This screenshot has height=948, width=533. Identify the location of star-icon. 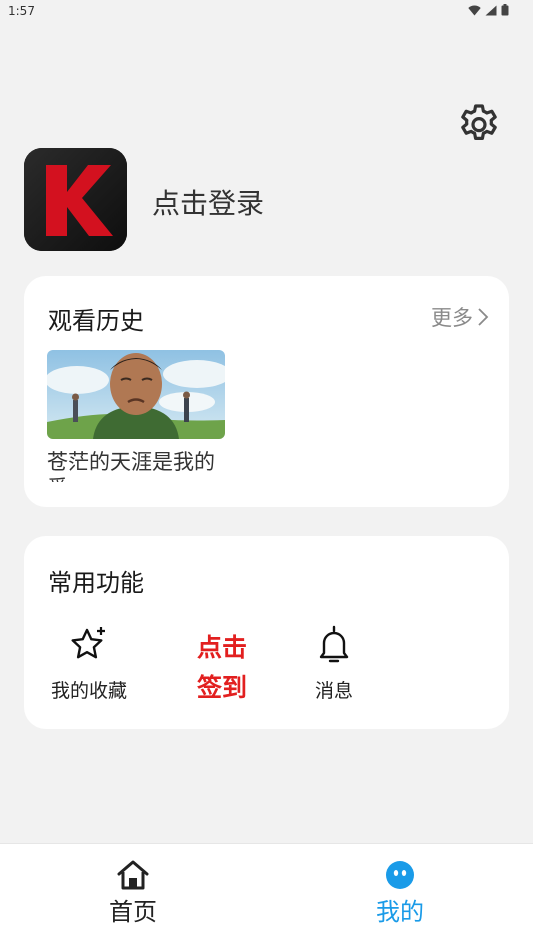
(88, 643).